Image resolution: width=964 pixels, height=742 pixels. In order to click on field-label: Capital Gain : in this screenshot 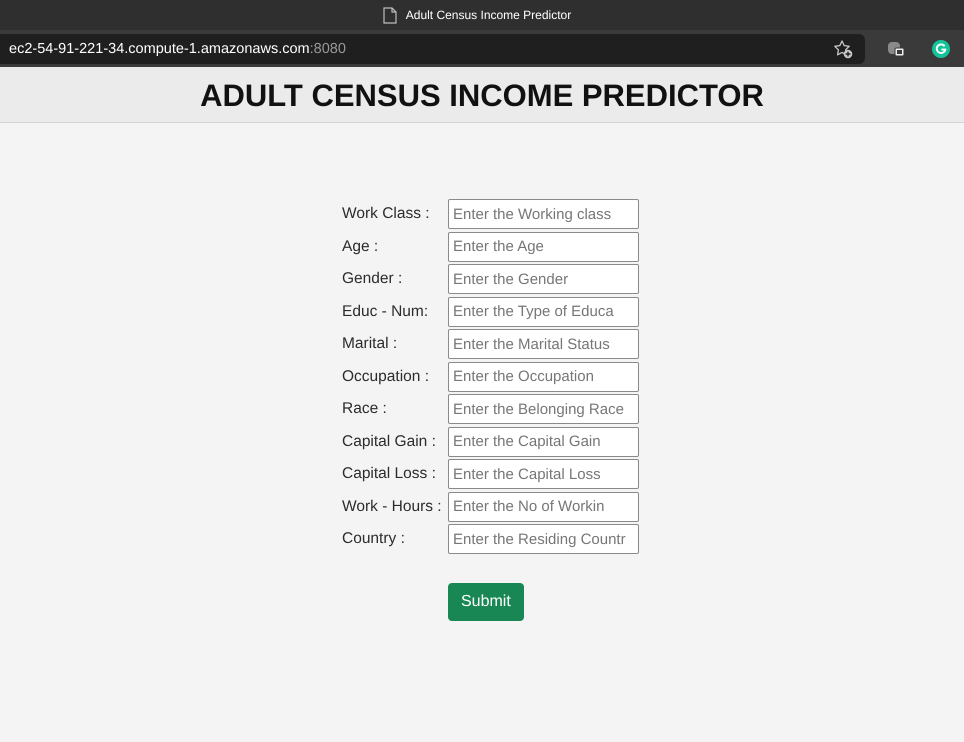, I will do `click(389, 441)`.